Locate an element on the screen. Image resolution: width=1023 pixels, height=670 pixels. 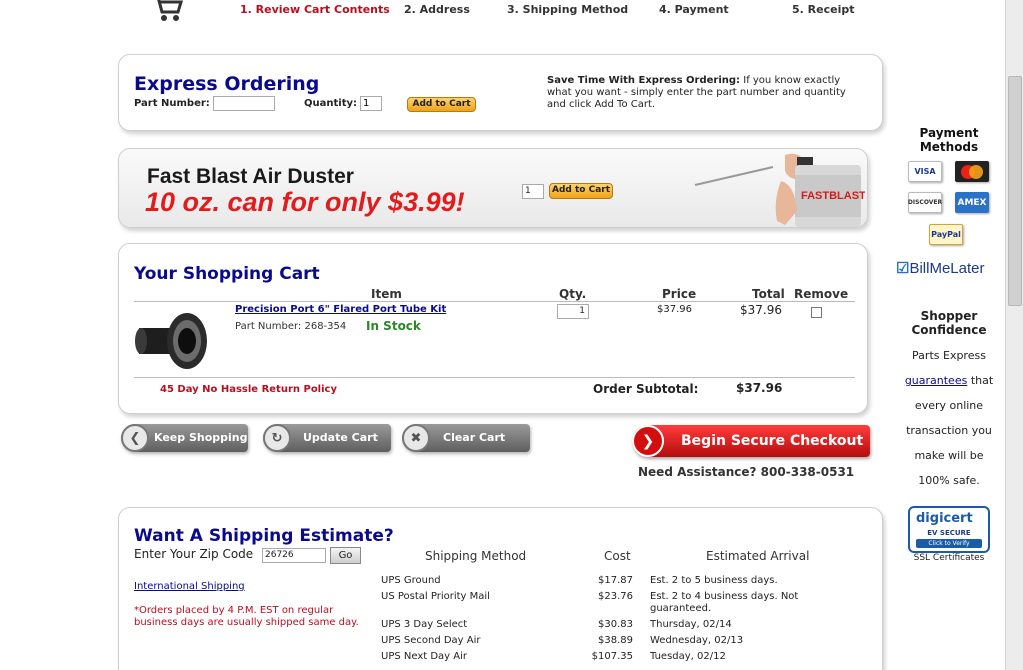
svg-text: FASTBLAST is located at coordinates (833, 196).